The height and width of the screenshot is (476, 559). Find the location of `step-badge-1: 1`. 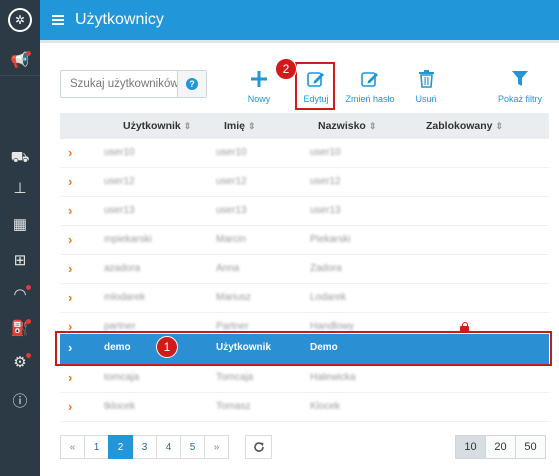

step-badge-1: 1 is located at coordinates (167, 347).